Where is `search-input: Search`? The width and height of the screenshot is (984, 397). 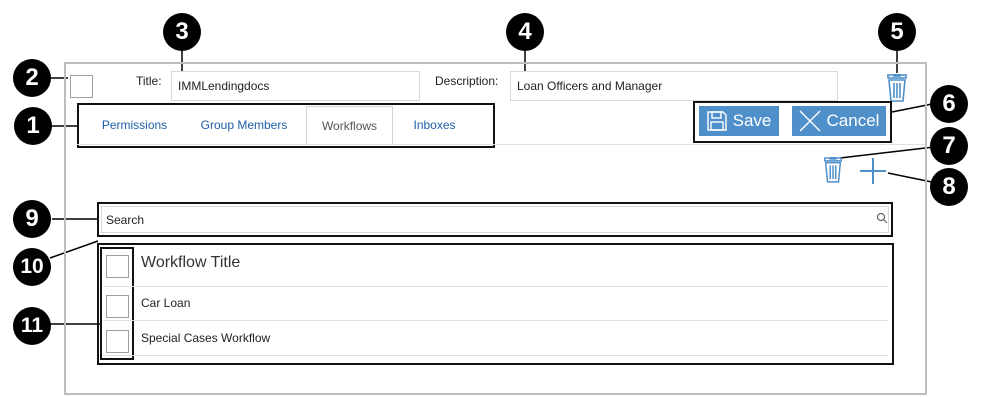 search-input: Search is located at coordinates (495, 219).